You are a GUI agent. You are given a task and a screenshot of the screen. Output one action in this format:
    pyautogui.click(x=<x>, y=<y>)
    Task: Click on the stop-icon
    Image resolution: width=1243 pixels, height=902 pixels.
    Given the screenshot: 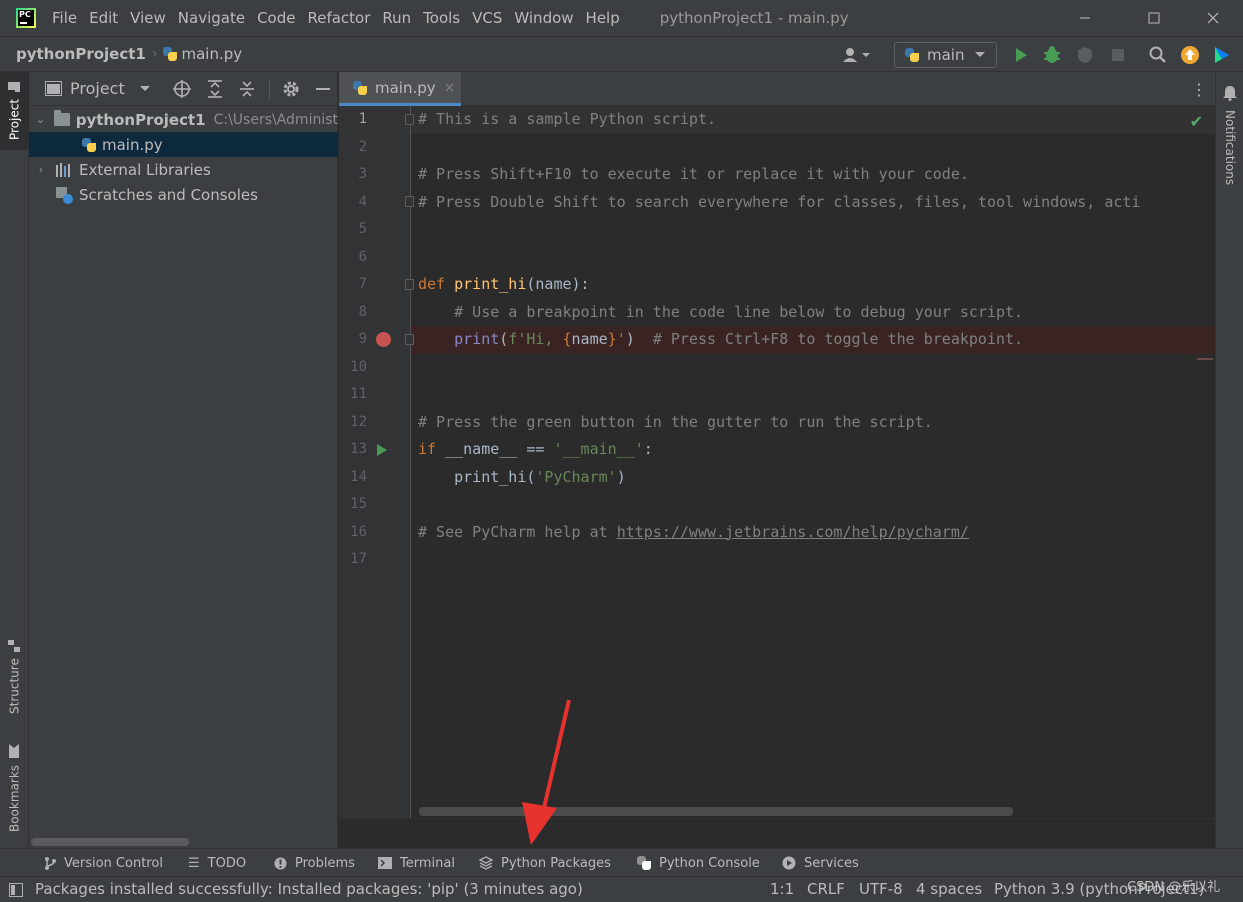 What is the action you would take?
    pyautogui.click(x=1118, y=55)
    